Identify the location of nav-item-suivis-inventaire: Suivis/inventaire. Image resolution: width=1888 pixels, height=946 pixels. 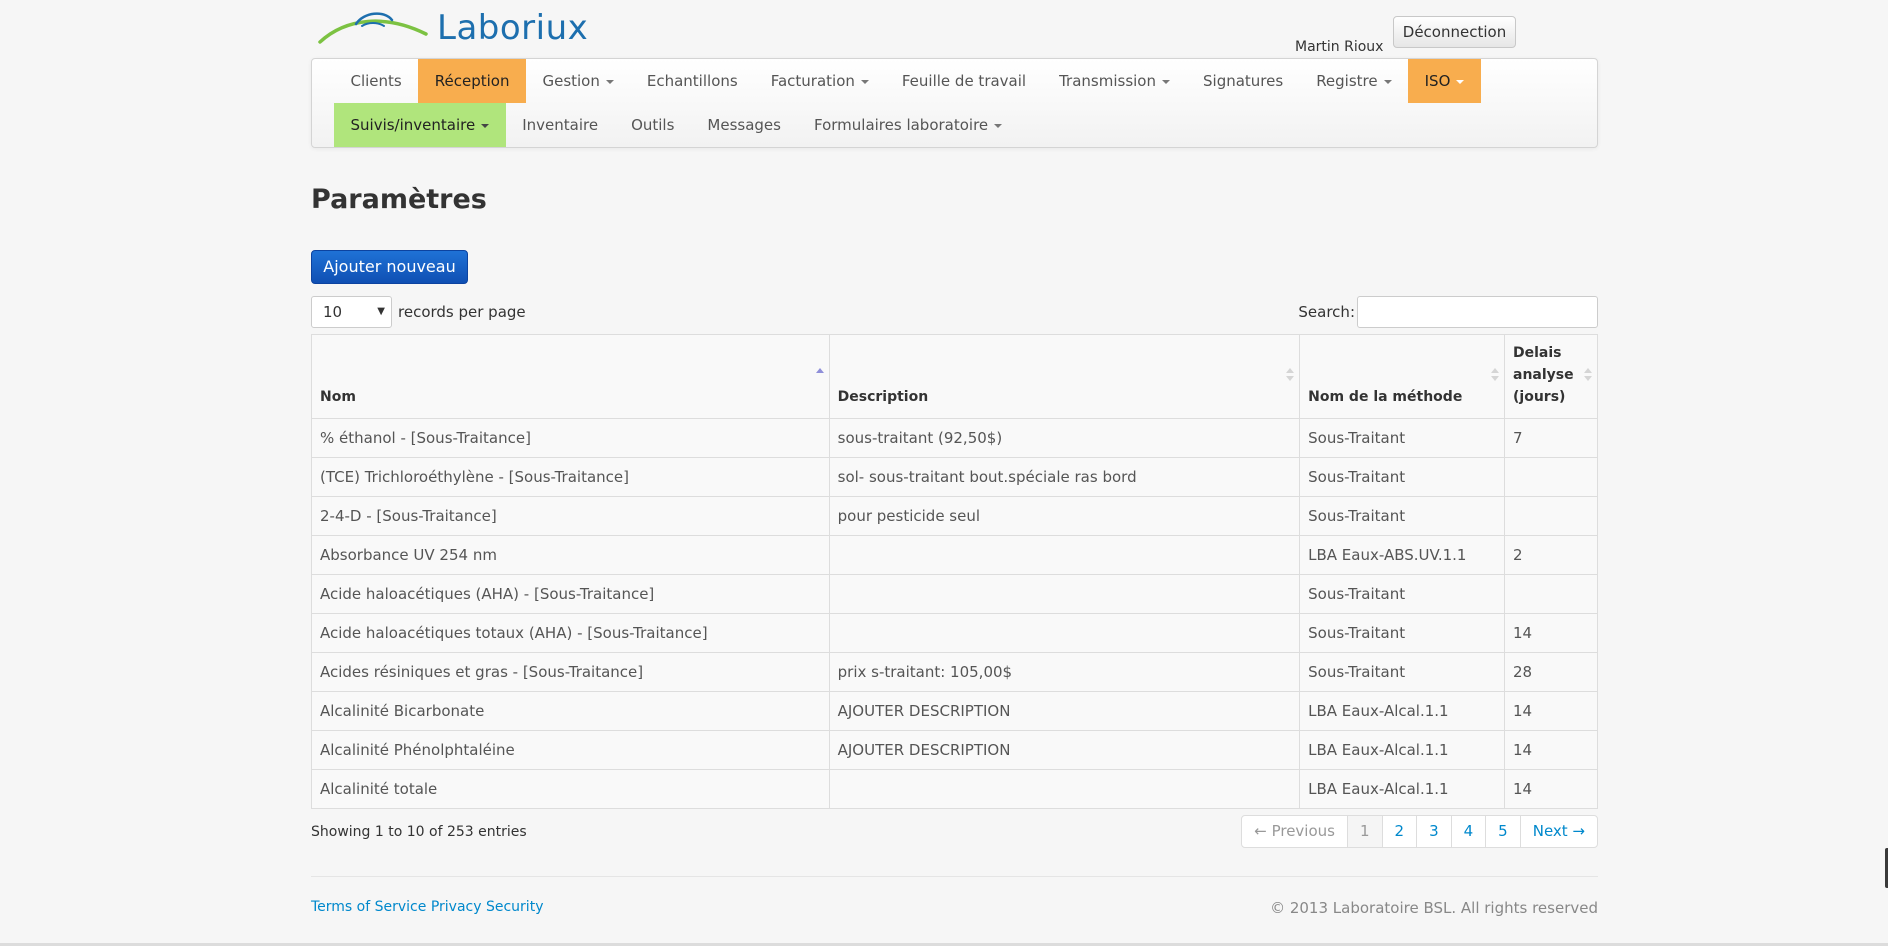
(420, 125).